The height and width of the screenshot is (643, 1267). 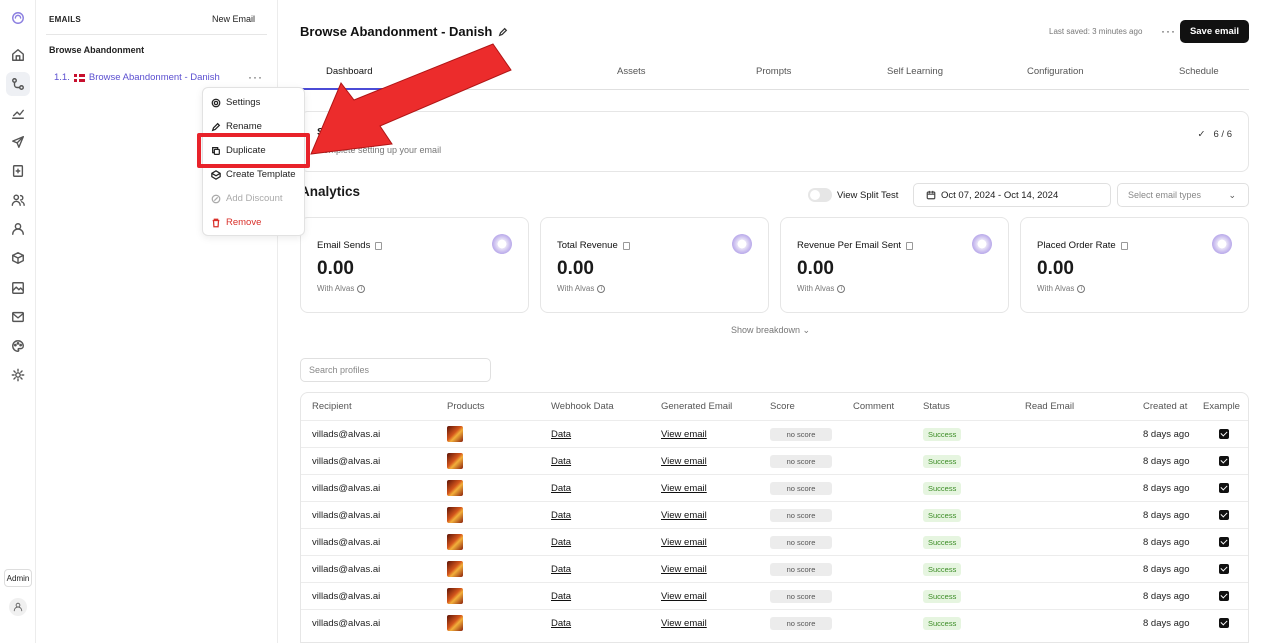 What do you see at coordinates (1000, 195) in the screenshot?
I see `date-range-text: Oct 07, 2024 - Oct 14, 2024` at bounding box center [1000, 195].